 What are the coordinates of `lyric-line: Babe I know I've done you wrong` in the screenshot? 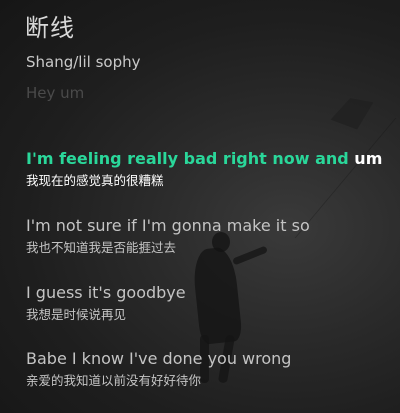 It's located at (159, 358).